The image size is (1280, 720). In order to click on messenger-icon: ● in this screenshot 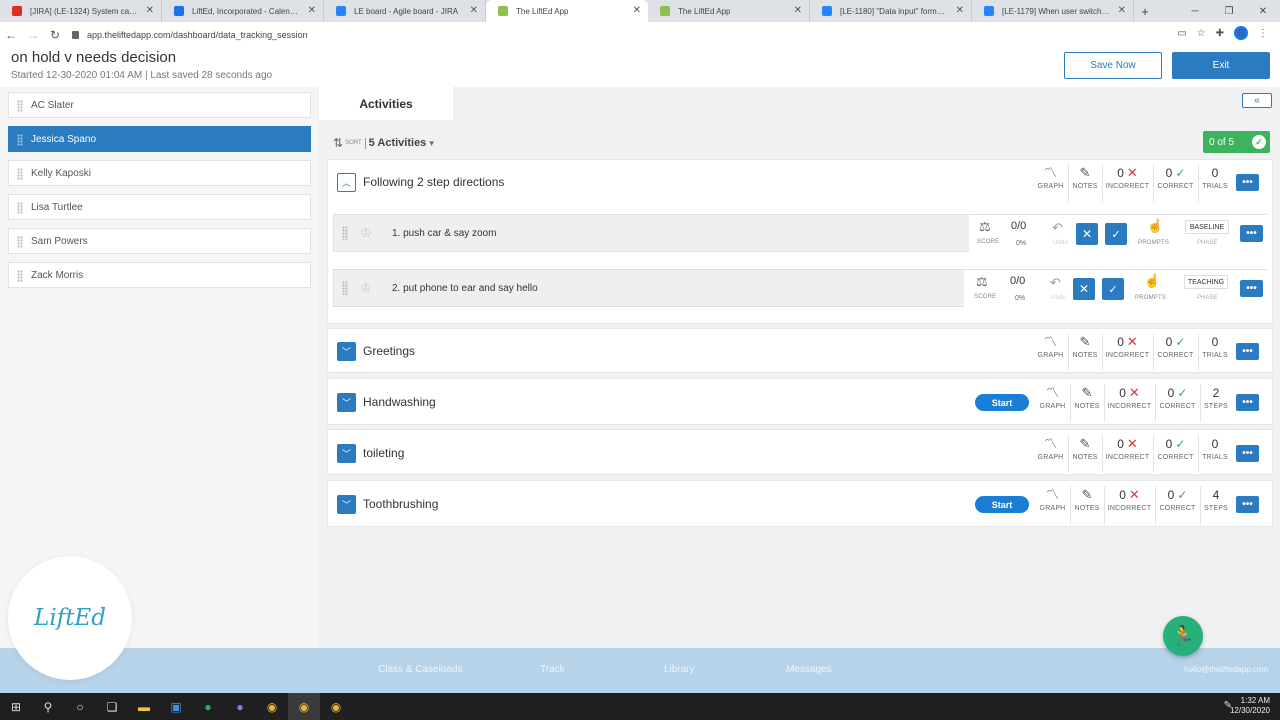, I will do `click(240, 706)`.